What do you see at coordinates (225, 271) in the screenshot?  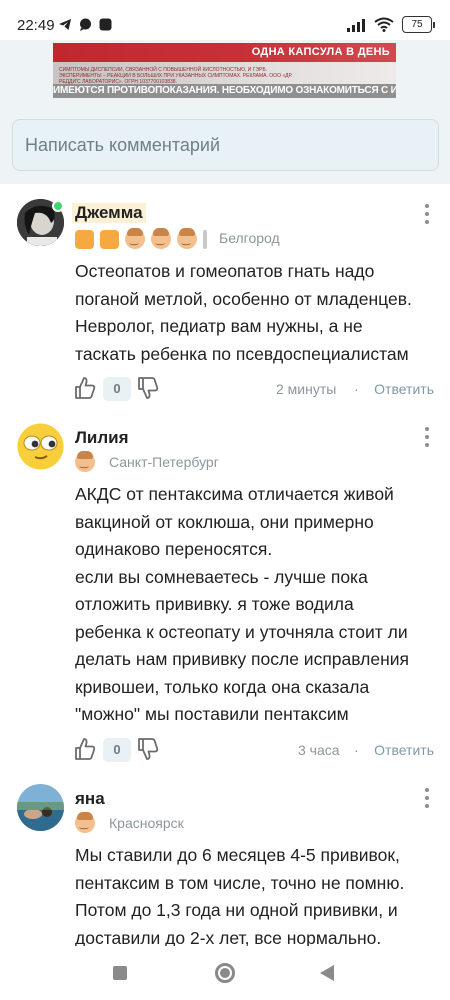 I see `comment-line: Остеопатов и гомеопатов гнать надо` at bounding box center [225, 271].